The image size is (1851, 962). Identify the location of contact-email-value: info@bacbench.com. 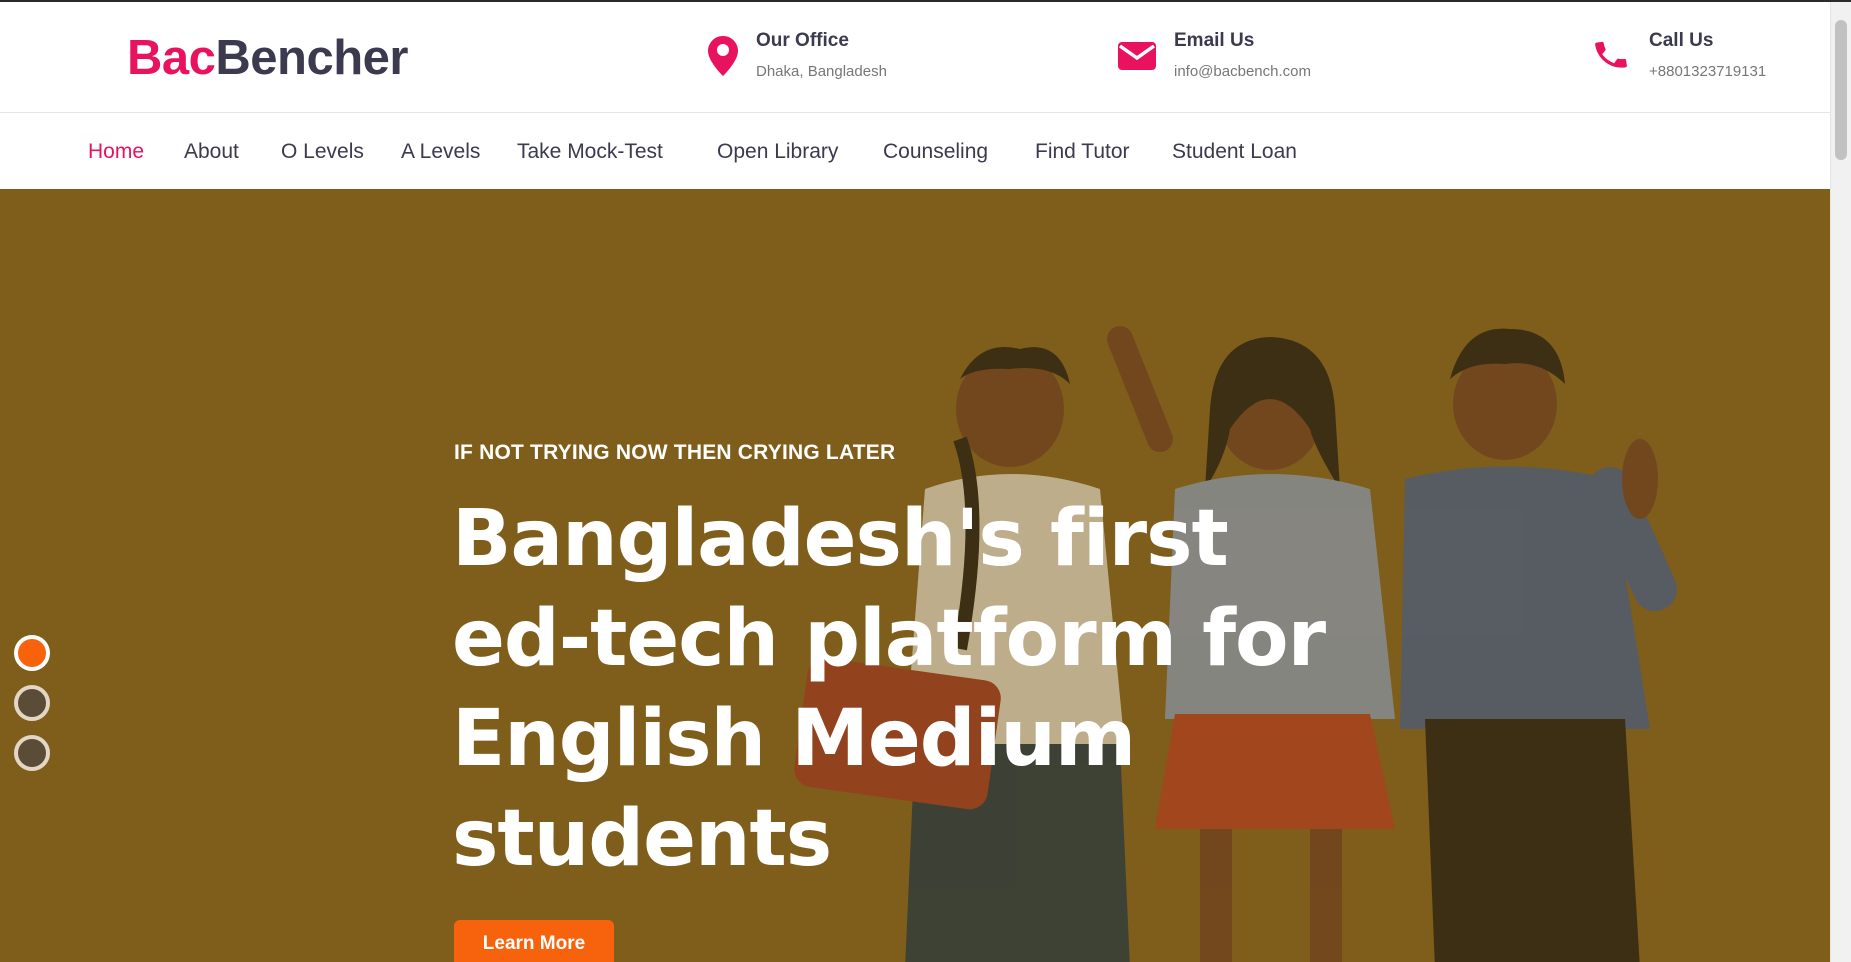
(1242, 71).